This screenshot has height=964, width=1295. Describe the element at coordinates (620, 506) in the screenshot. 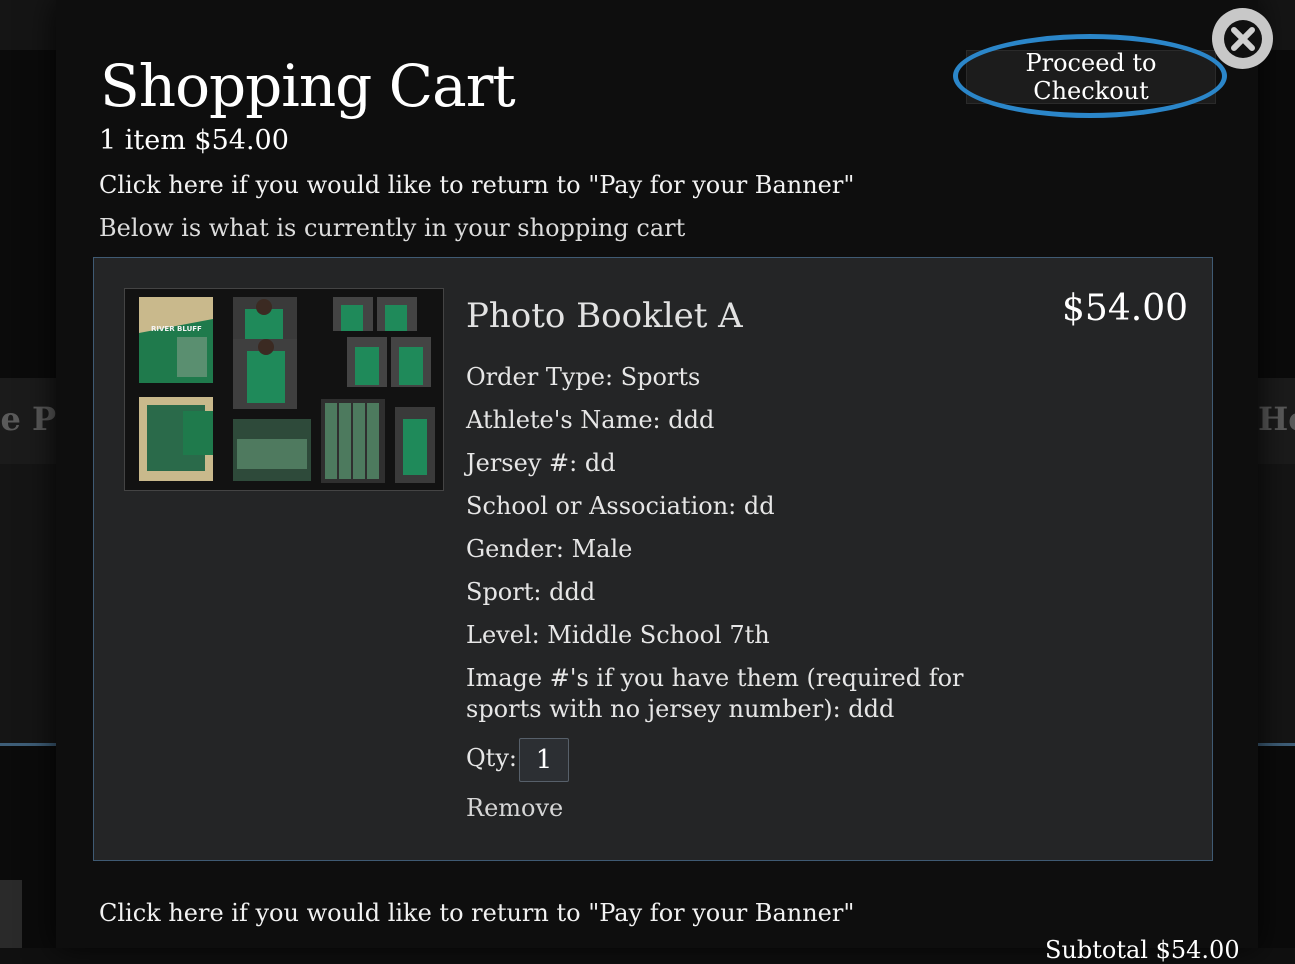

I see `attr-school: School or Association: dd` at that location.